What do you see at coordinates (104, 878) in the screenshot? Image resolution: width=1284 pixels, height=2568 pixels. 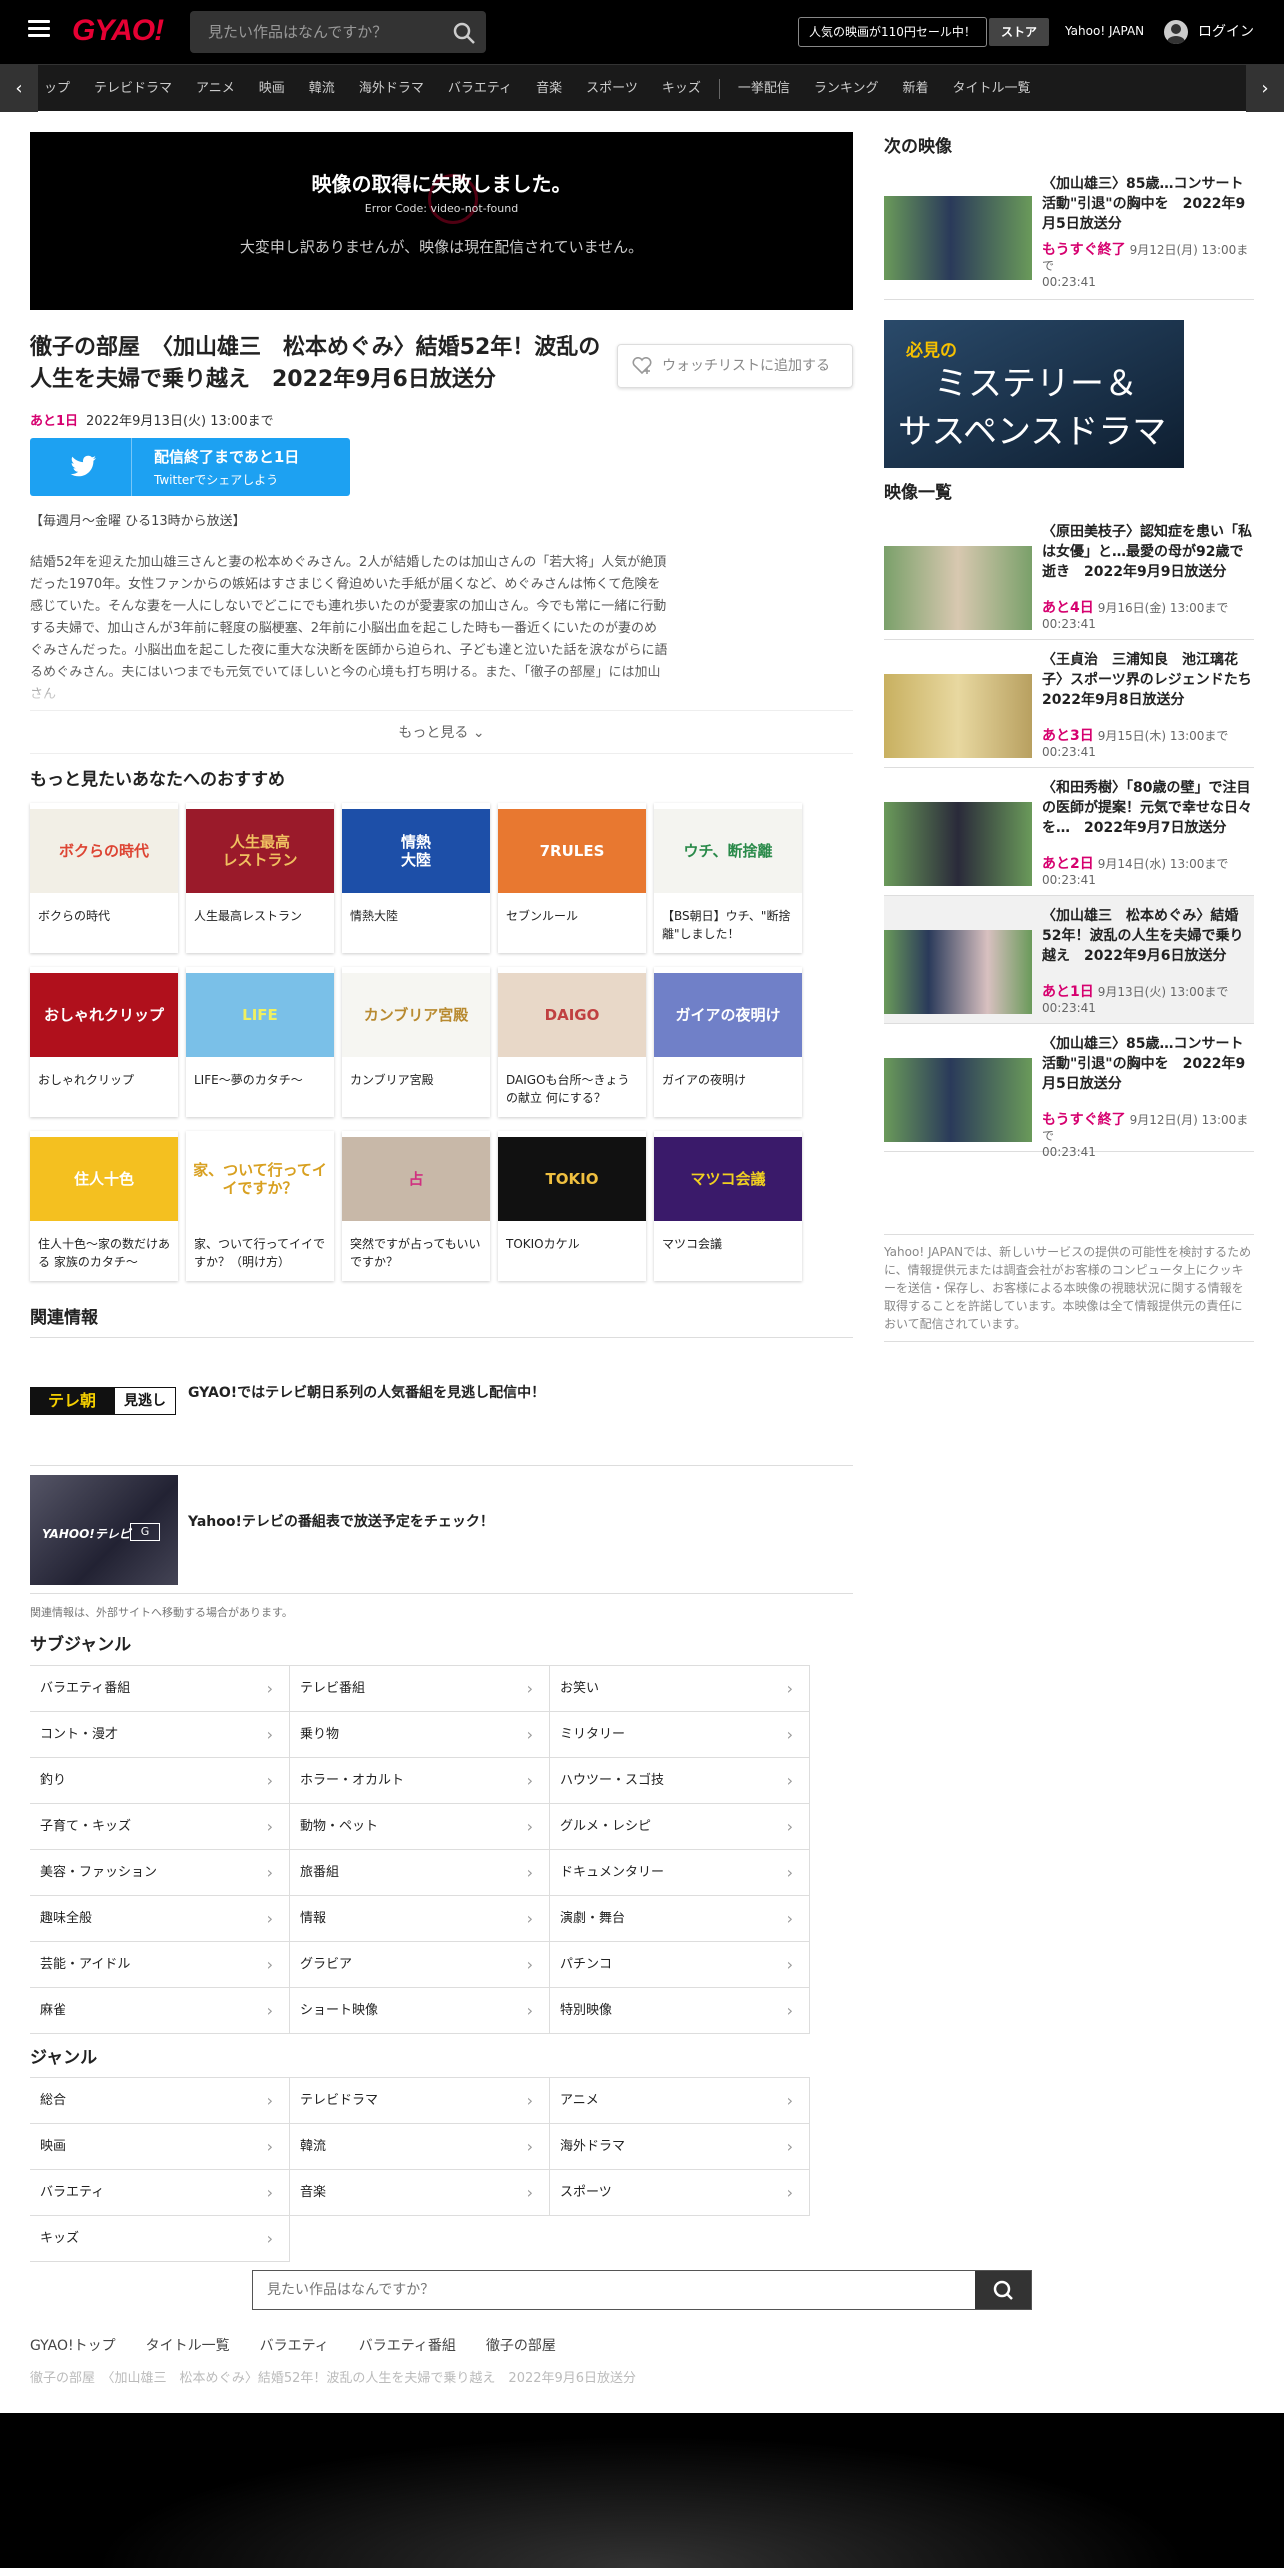 I see `recommend-card: ボクらの時代 ボクらの時代` at bounding box center [104, 878].